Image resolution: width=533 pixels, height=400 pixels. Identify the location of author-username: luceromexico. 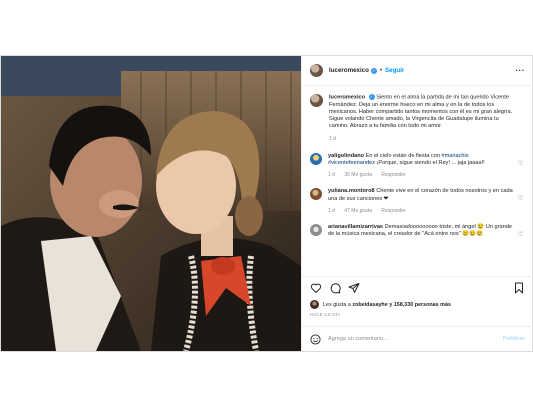
(349, 70).